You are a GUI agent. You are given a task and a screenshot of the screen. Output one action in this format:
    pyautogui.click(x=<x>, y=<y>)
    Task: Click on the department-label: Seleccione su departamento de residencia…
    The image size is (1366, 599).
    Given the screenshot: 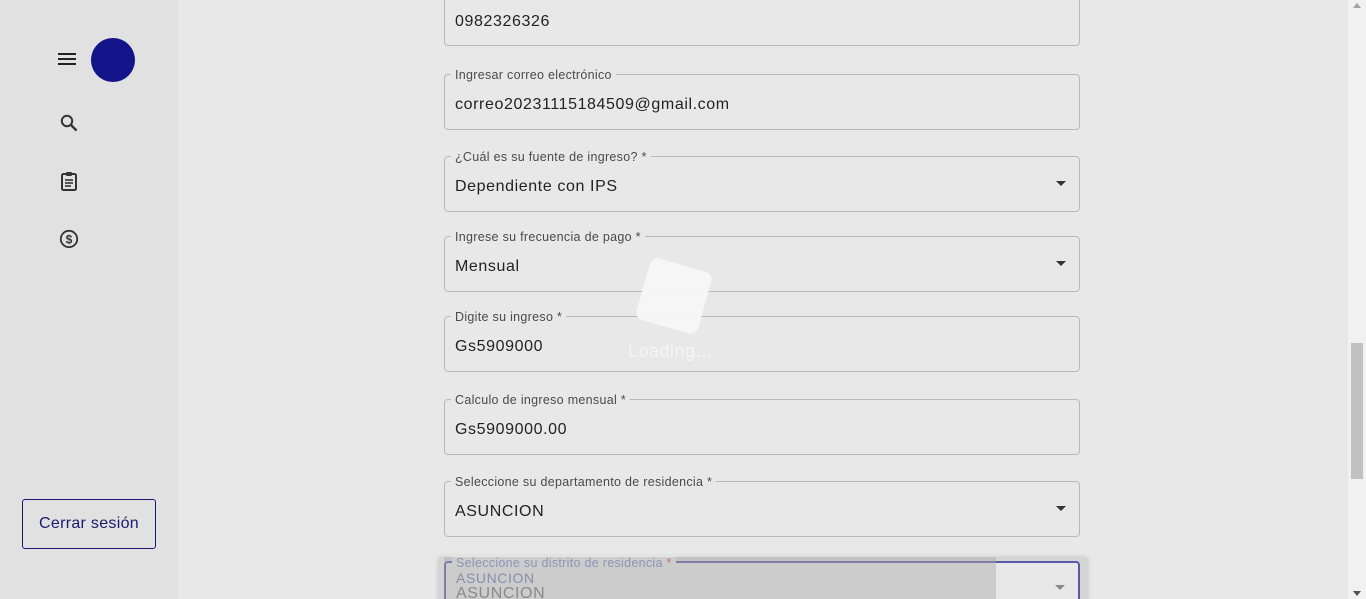 What is the action you would take?
    pyautogui.click(x=584, y=482)
    